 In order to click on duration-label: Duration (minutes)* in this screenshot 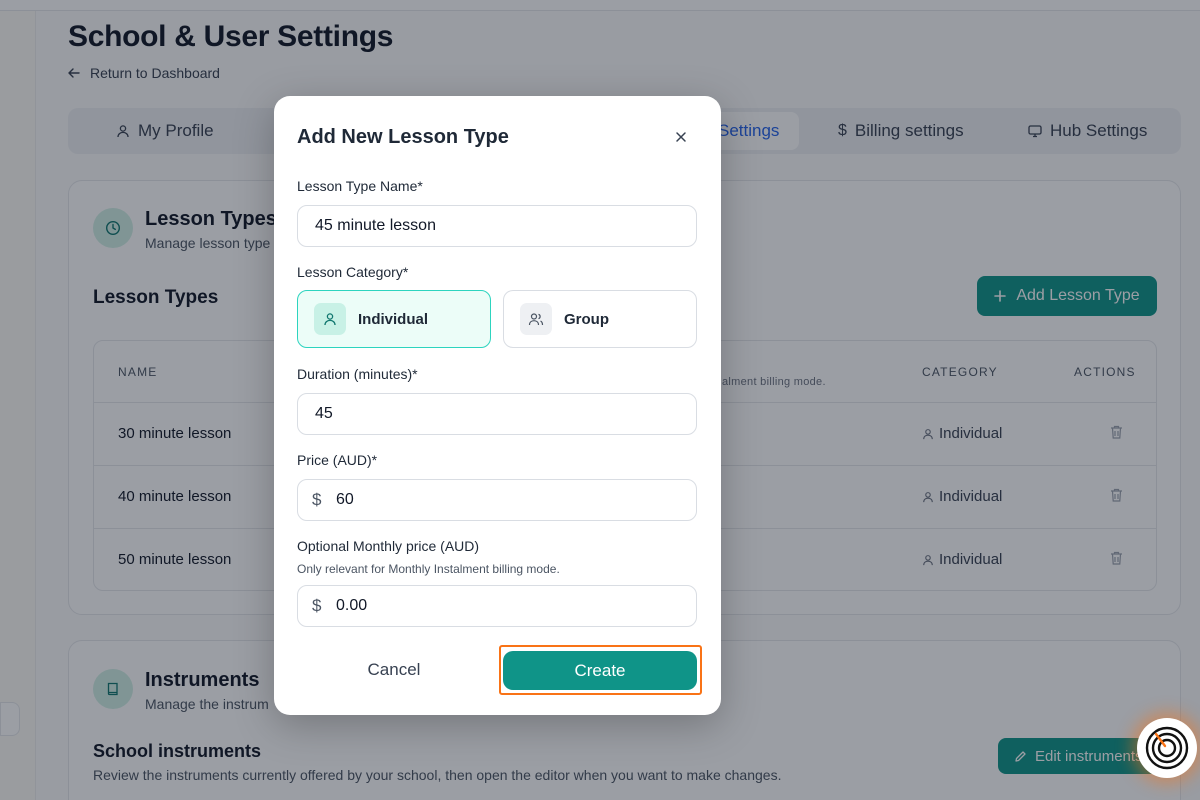, I will do `click(357, 374)`.